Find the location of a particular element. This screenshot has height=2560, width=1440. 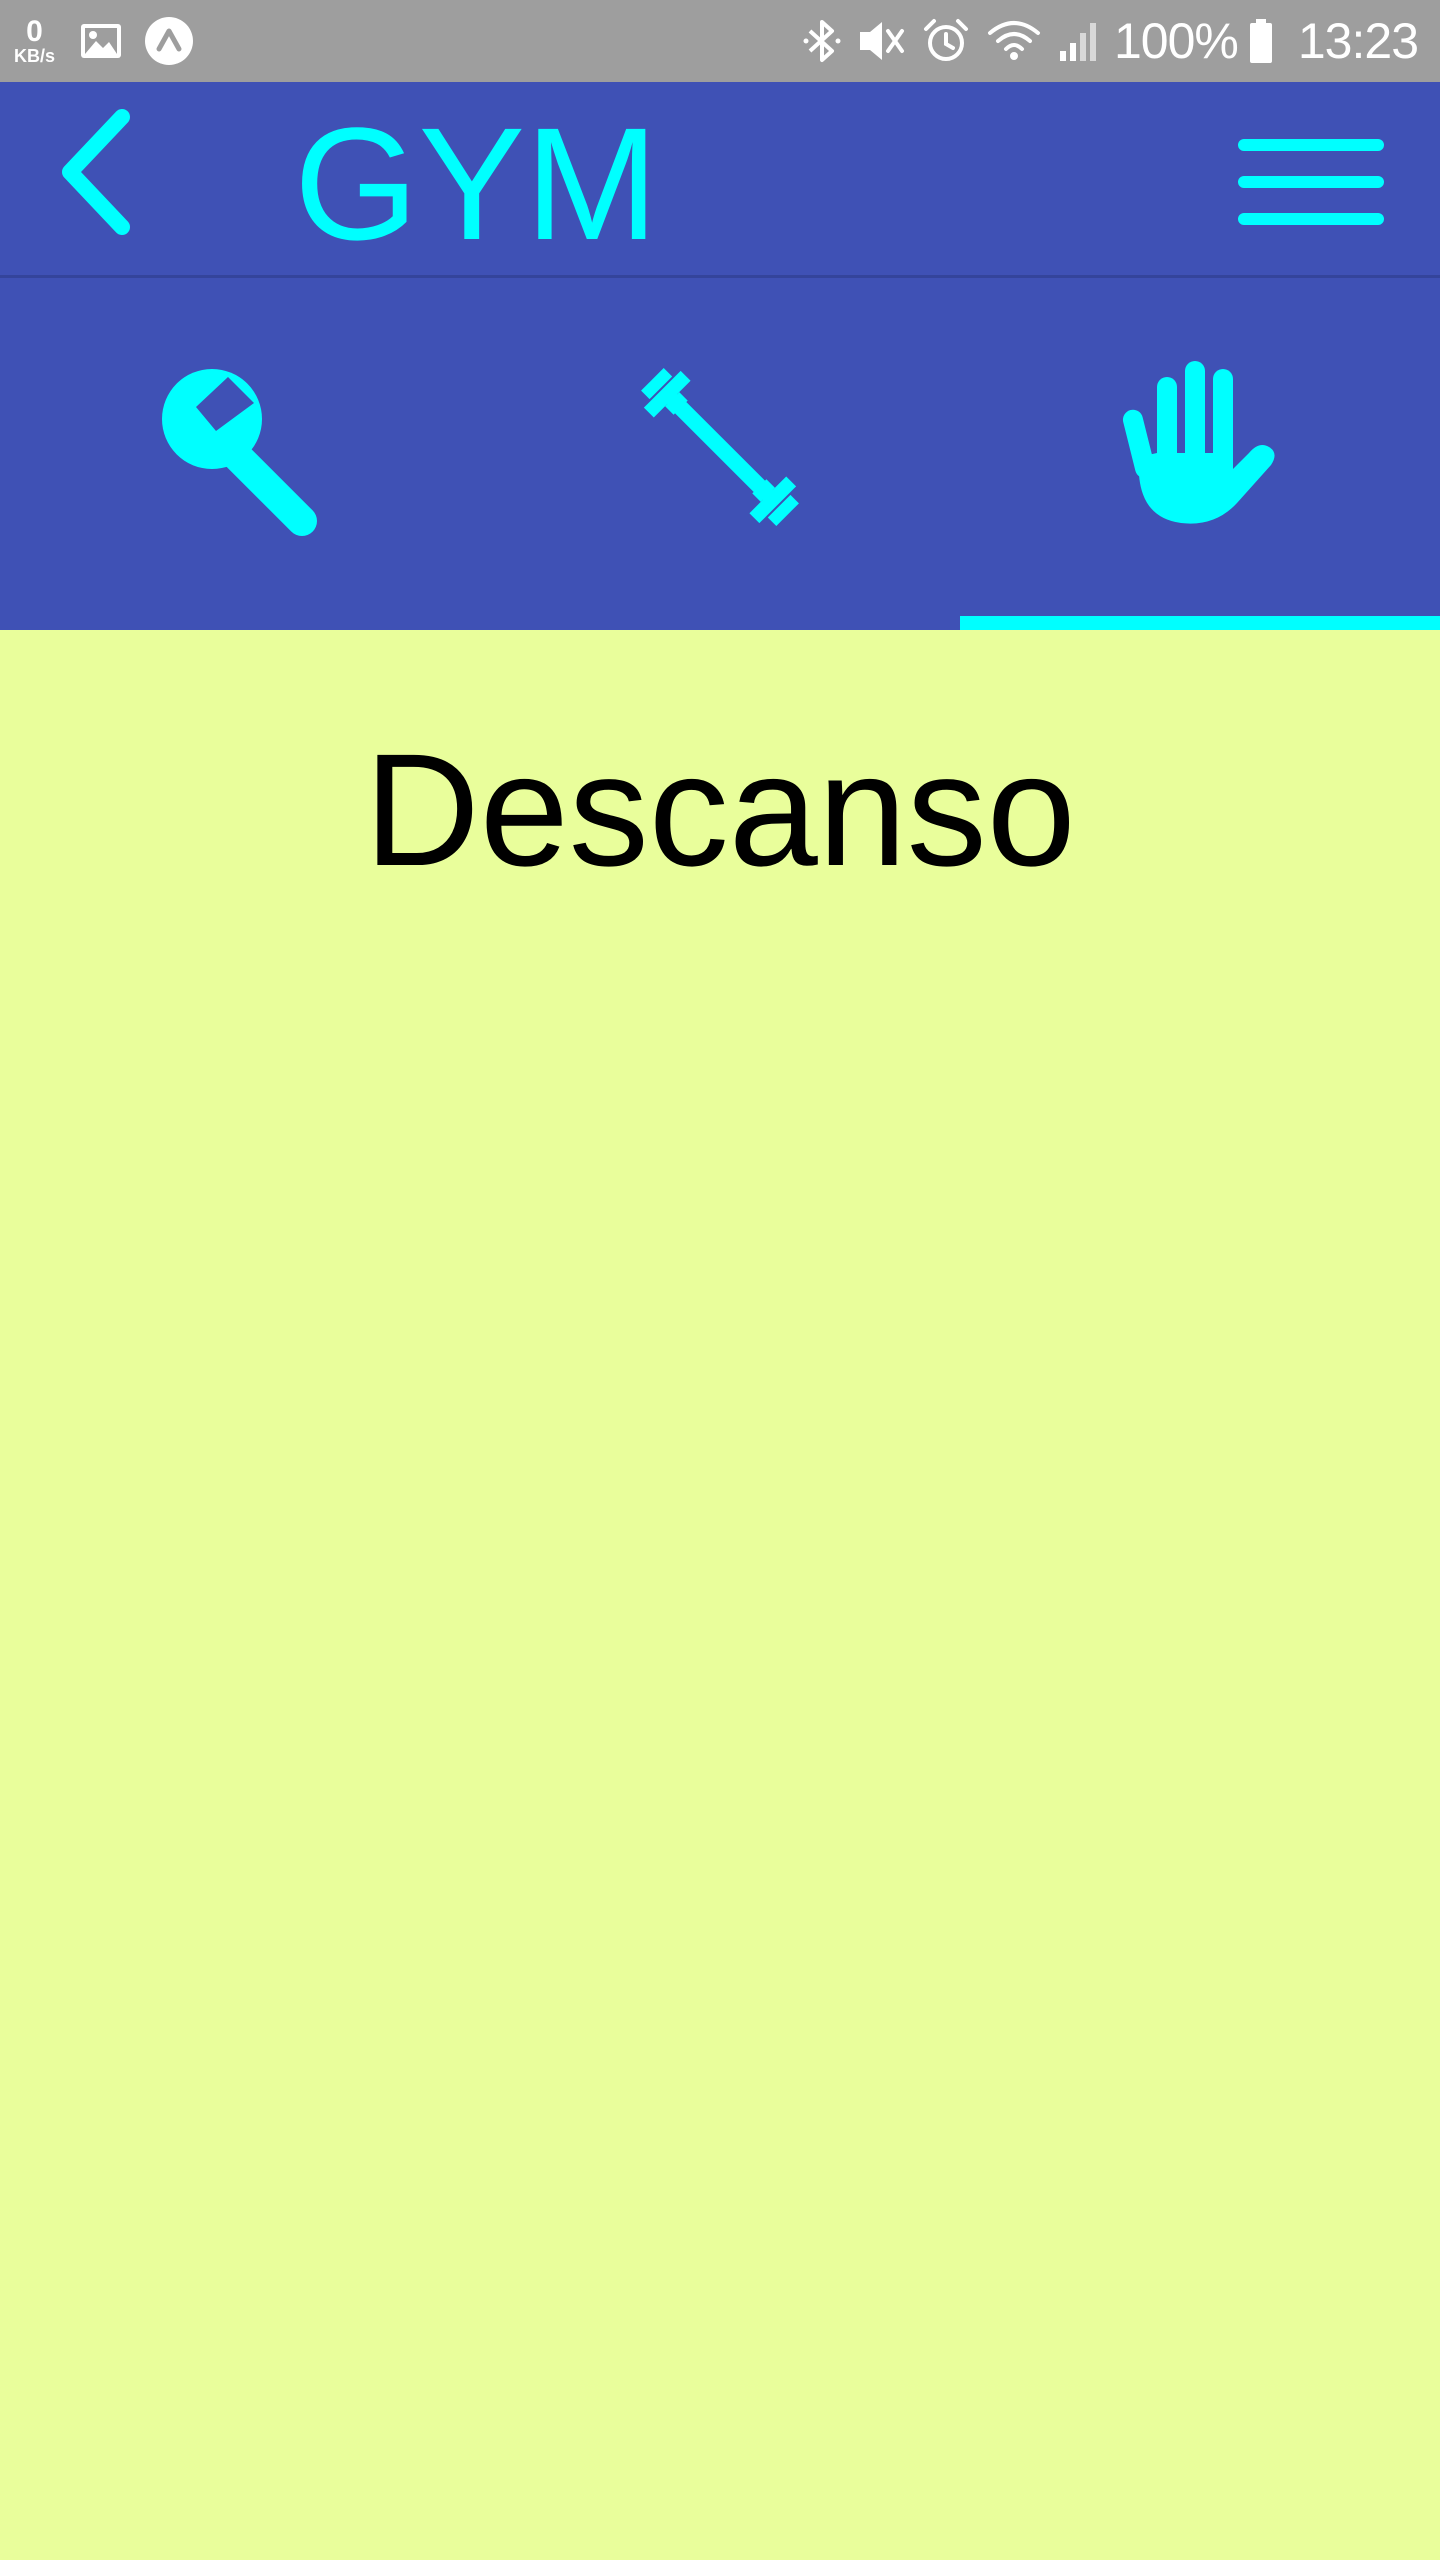

clock: 13:23 is located at coordinates (1358, 41).